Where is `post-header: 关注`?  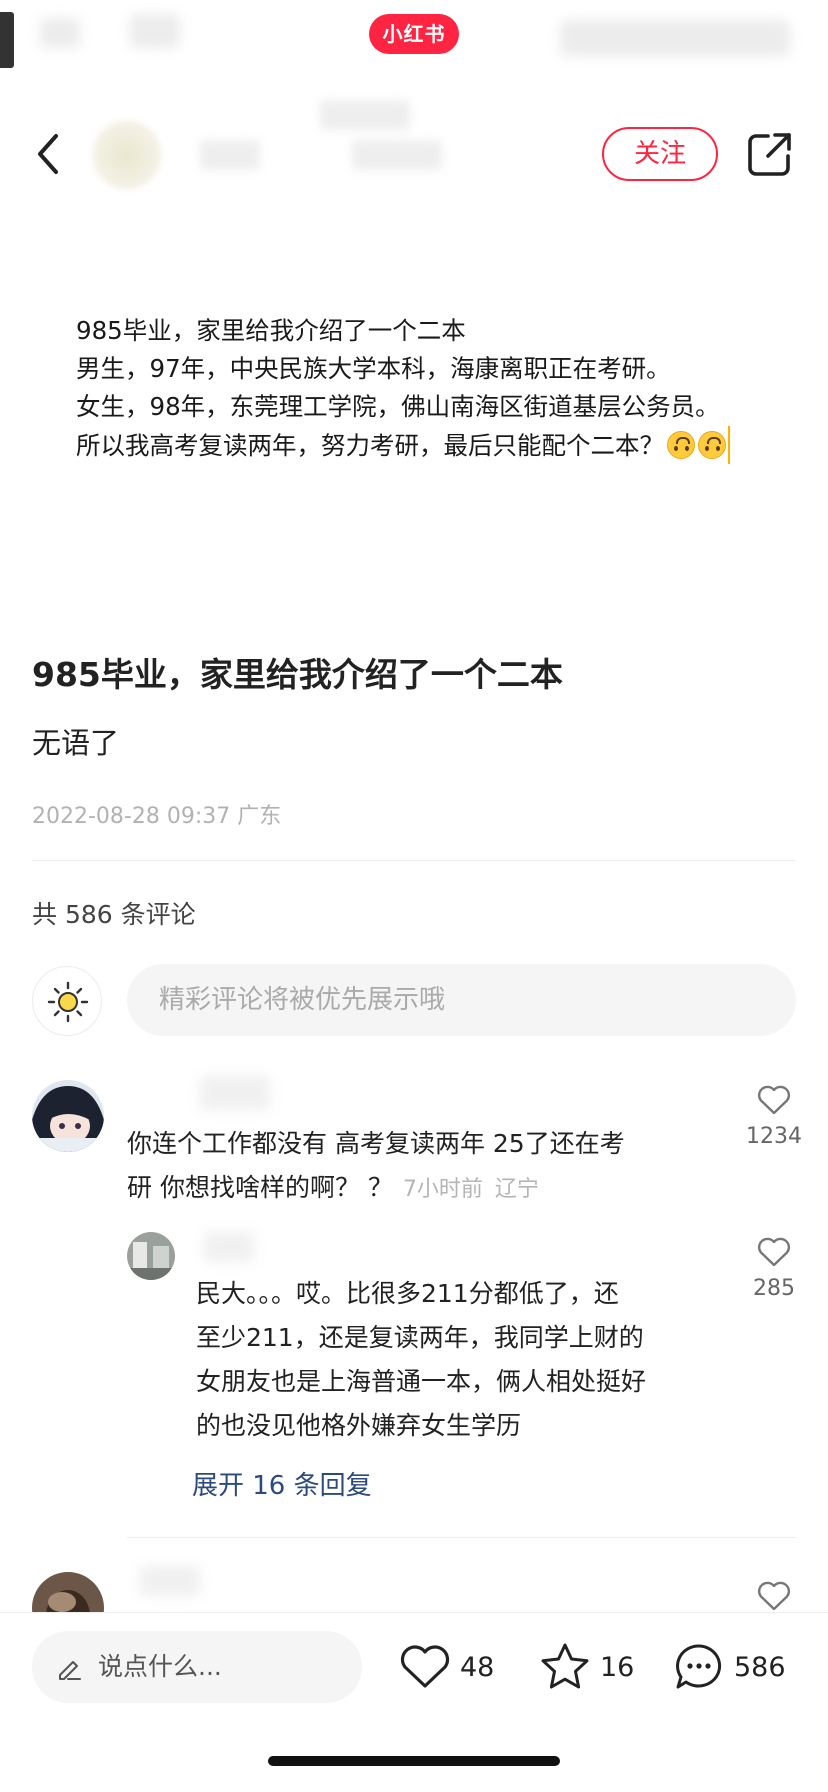
post-header: 关注 is located at coordinates (414, 155).